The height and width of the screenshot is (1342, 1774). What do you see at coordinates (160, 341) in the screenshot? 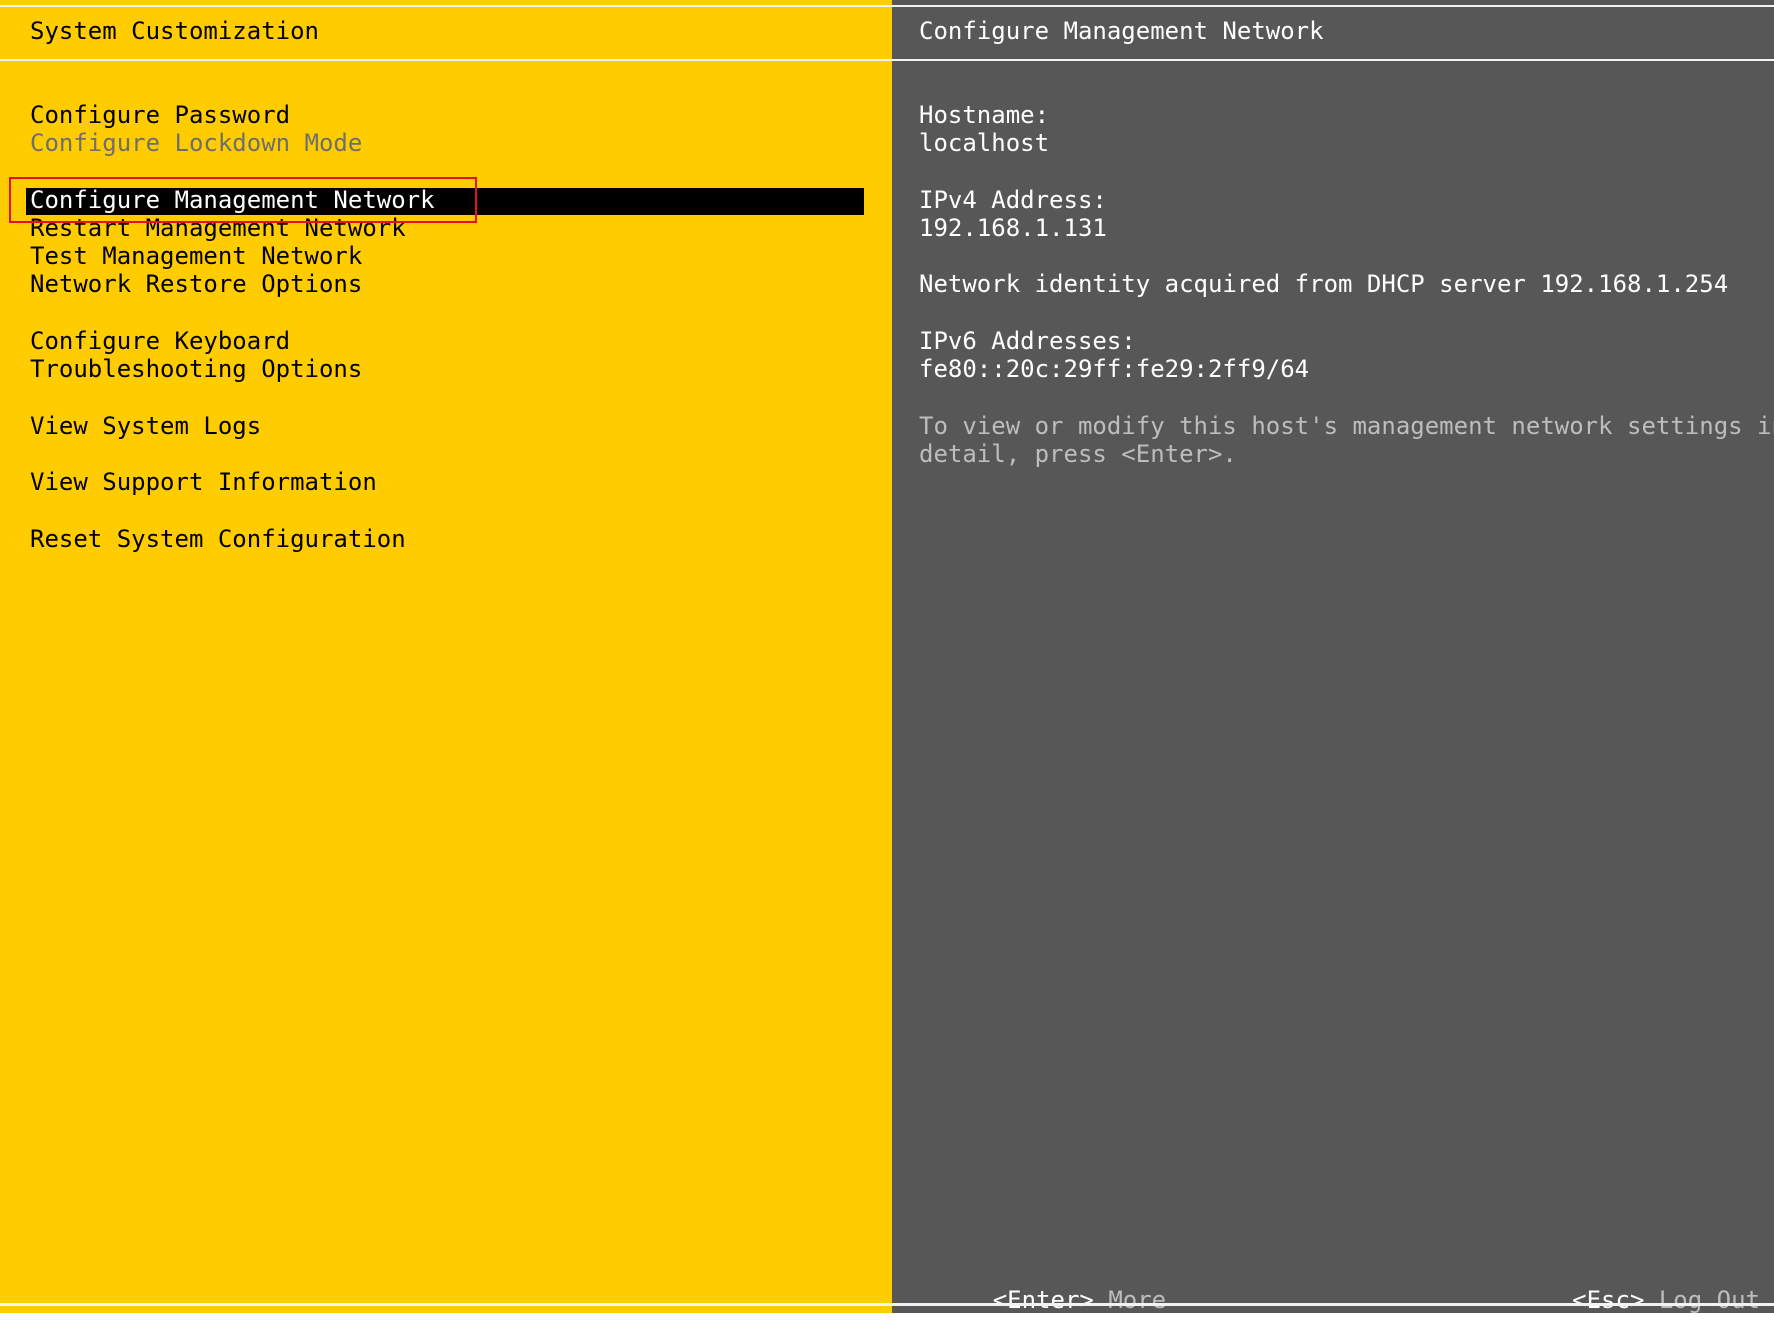
I see `menu-item-configure-keyboard: Configure Keyboard` at bounding box center [160, 341].